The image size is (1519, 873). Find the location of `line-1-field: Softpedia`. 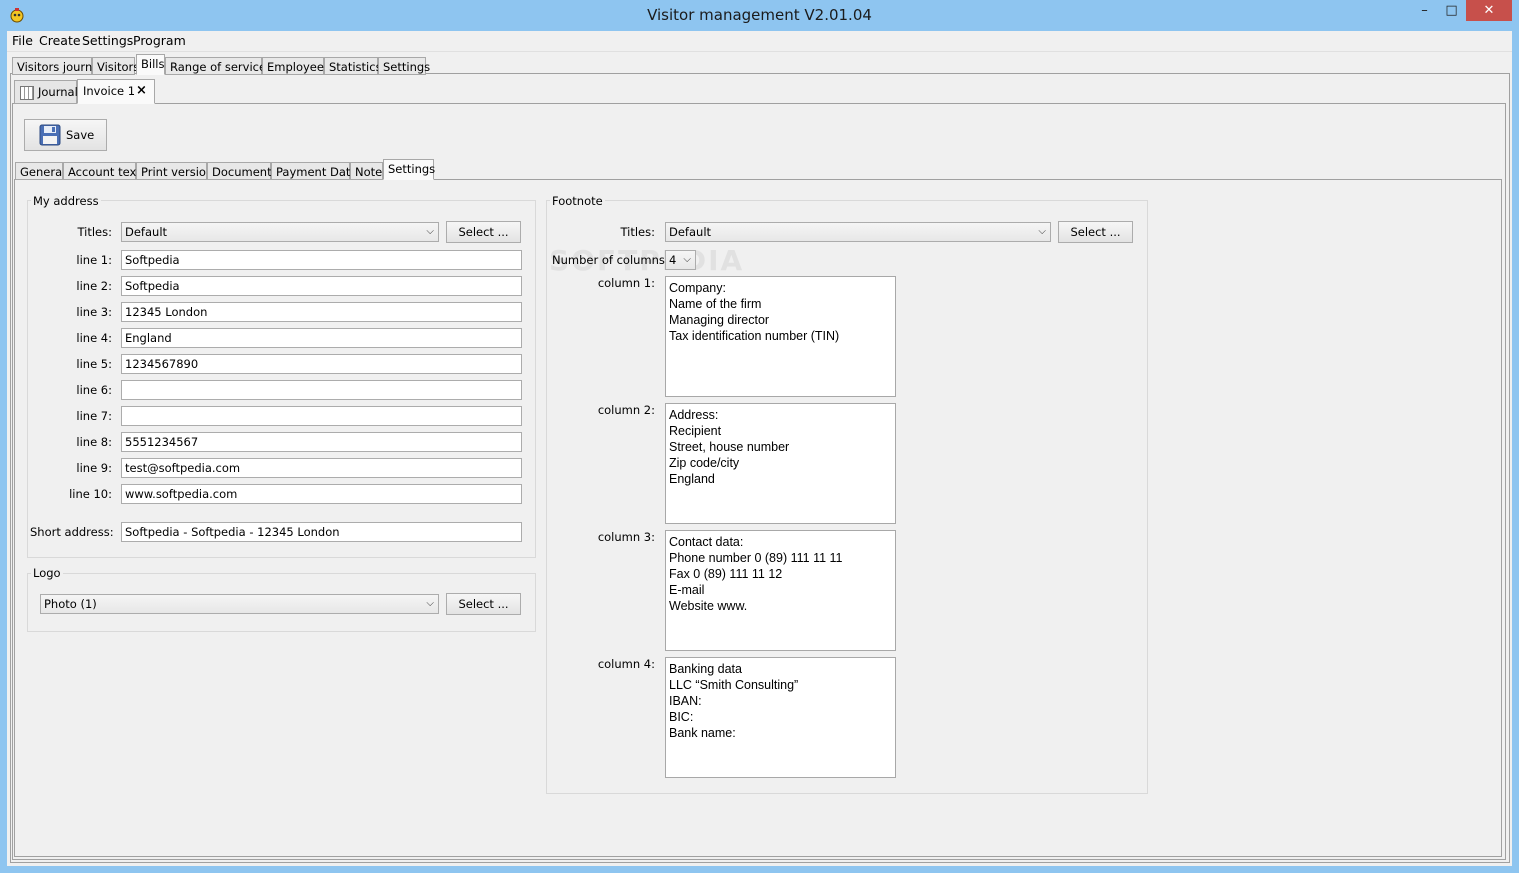

line-1-field: Softpedia is located at coordinates (321, 260).